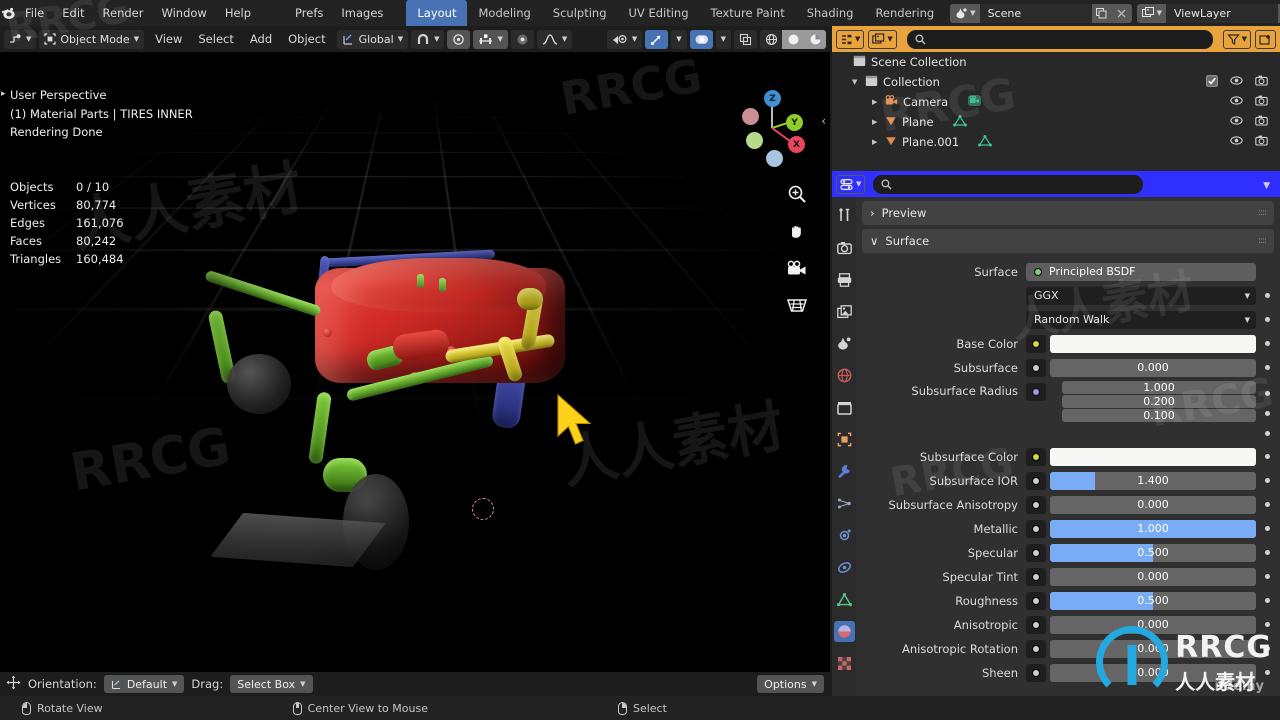 This screenshot has width=1280, height=720. I want to click on view-layer-tab, so click(844, 311).